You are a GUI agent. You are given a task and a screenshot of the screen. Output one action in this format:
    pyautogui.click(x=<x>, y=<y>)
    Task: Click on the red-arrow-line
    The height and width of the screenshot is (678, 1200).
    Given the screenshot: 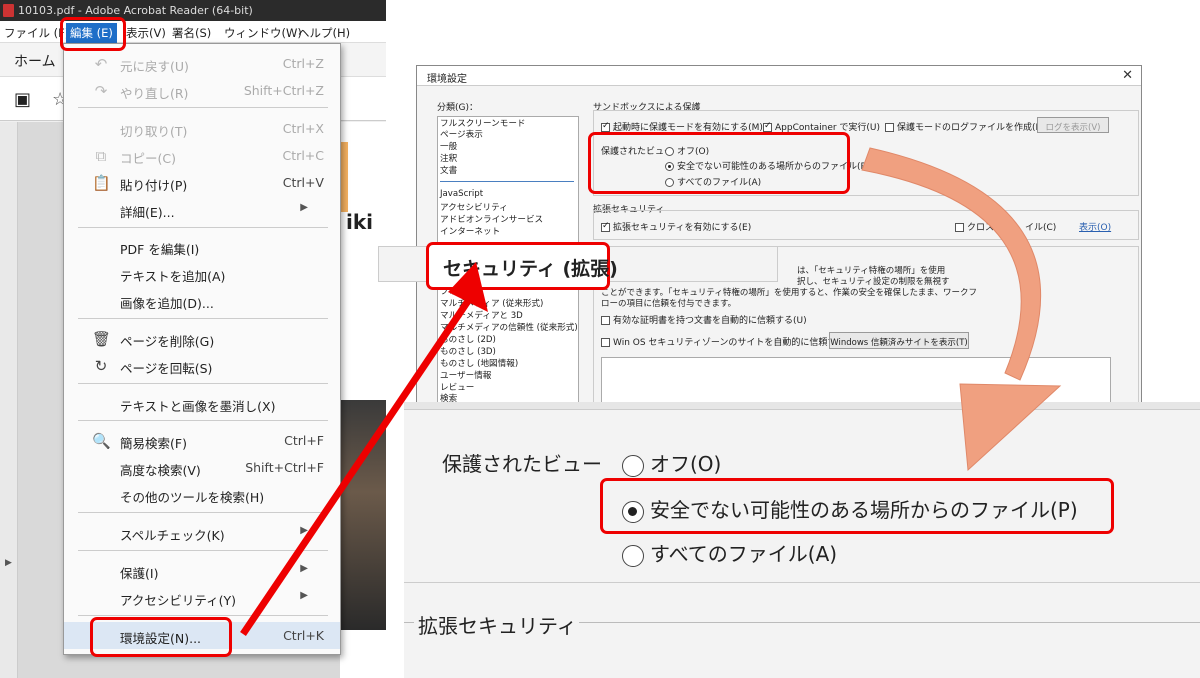 What is the action you would take?
    pyautogui.click(x=356, y=466)
    